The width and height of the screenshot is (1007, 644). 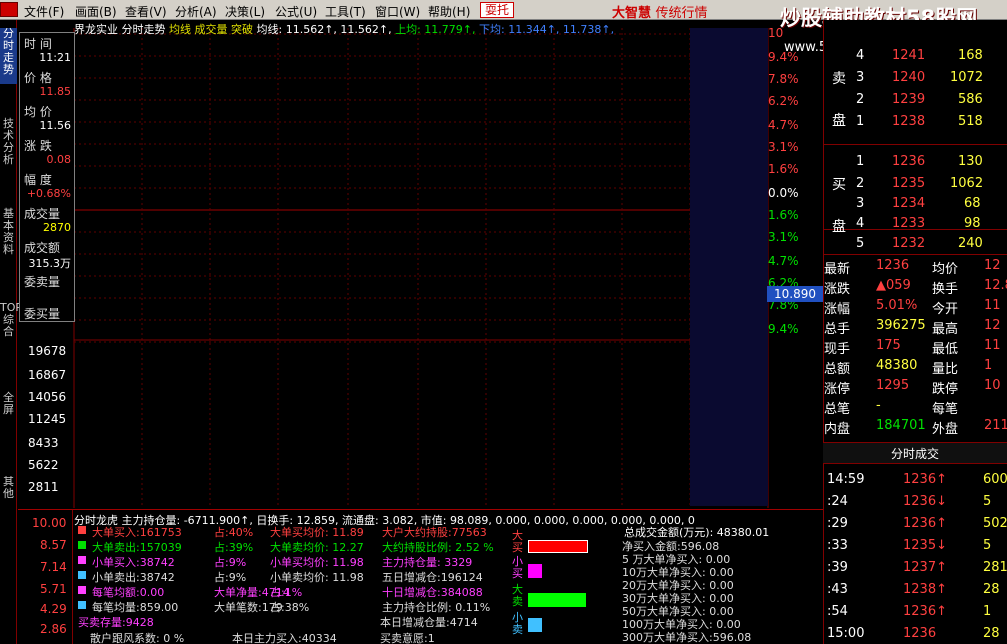 What do you see at coordinates (893, 265) in the screenshot?
I see `stat-value: 1236` at bounding box center [893, 265].